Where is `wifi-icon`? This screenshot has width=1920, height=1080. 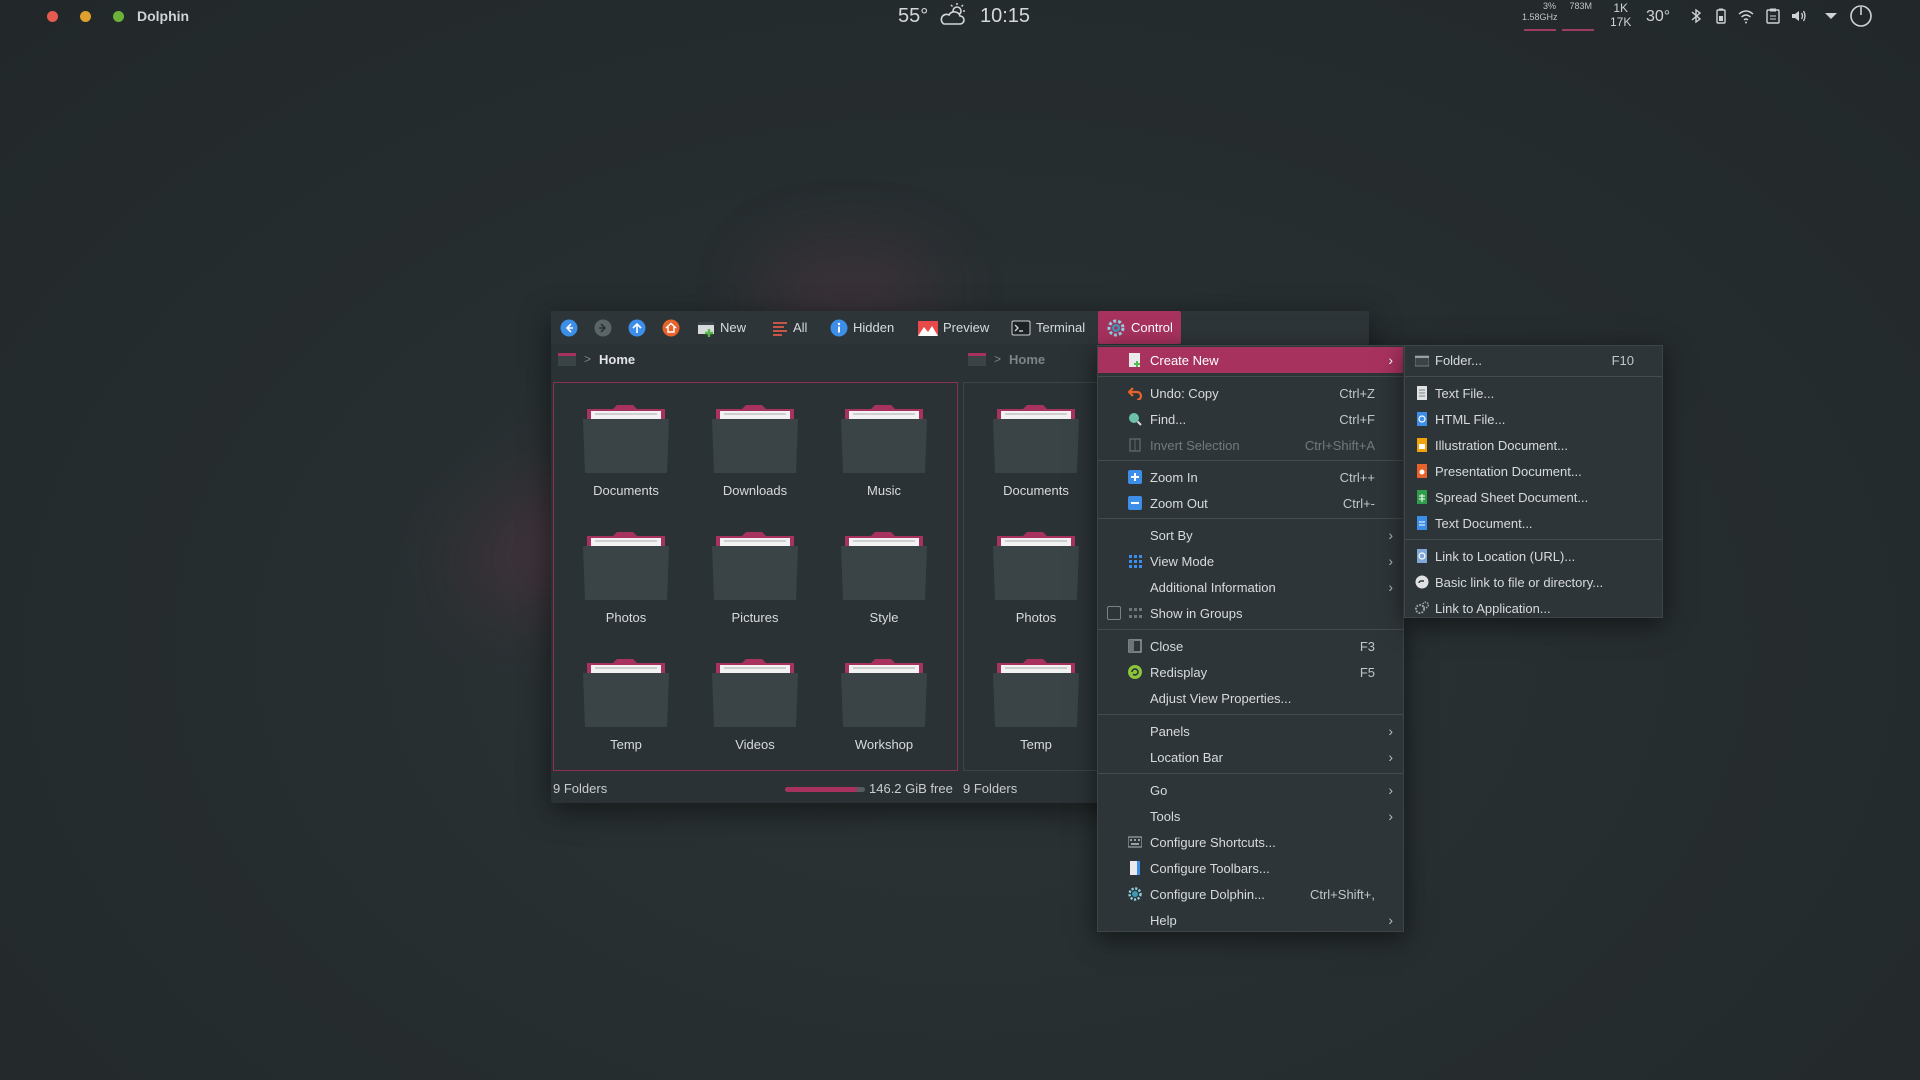
wifi-icon is located at coordinates (1746, 16).